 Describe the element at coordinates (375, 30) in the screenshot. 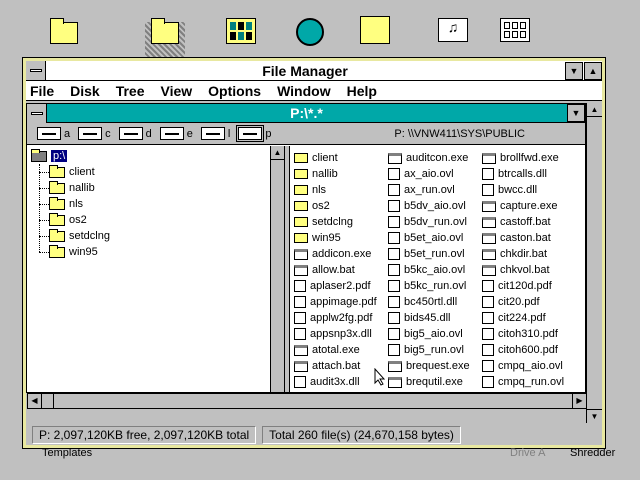

I see `desktop-icon-multimedia` at that location.